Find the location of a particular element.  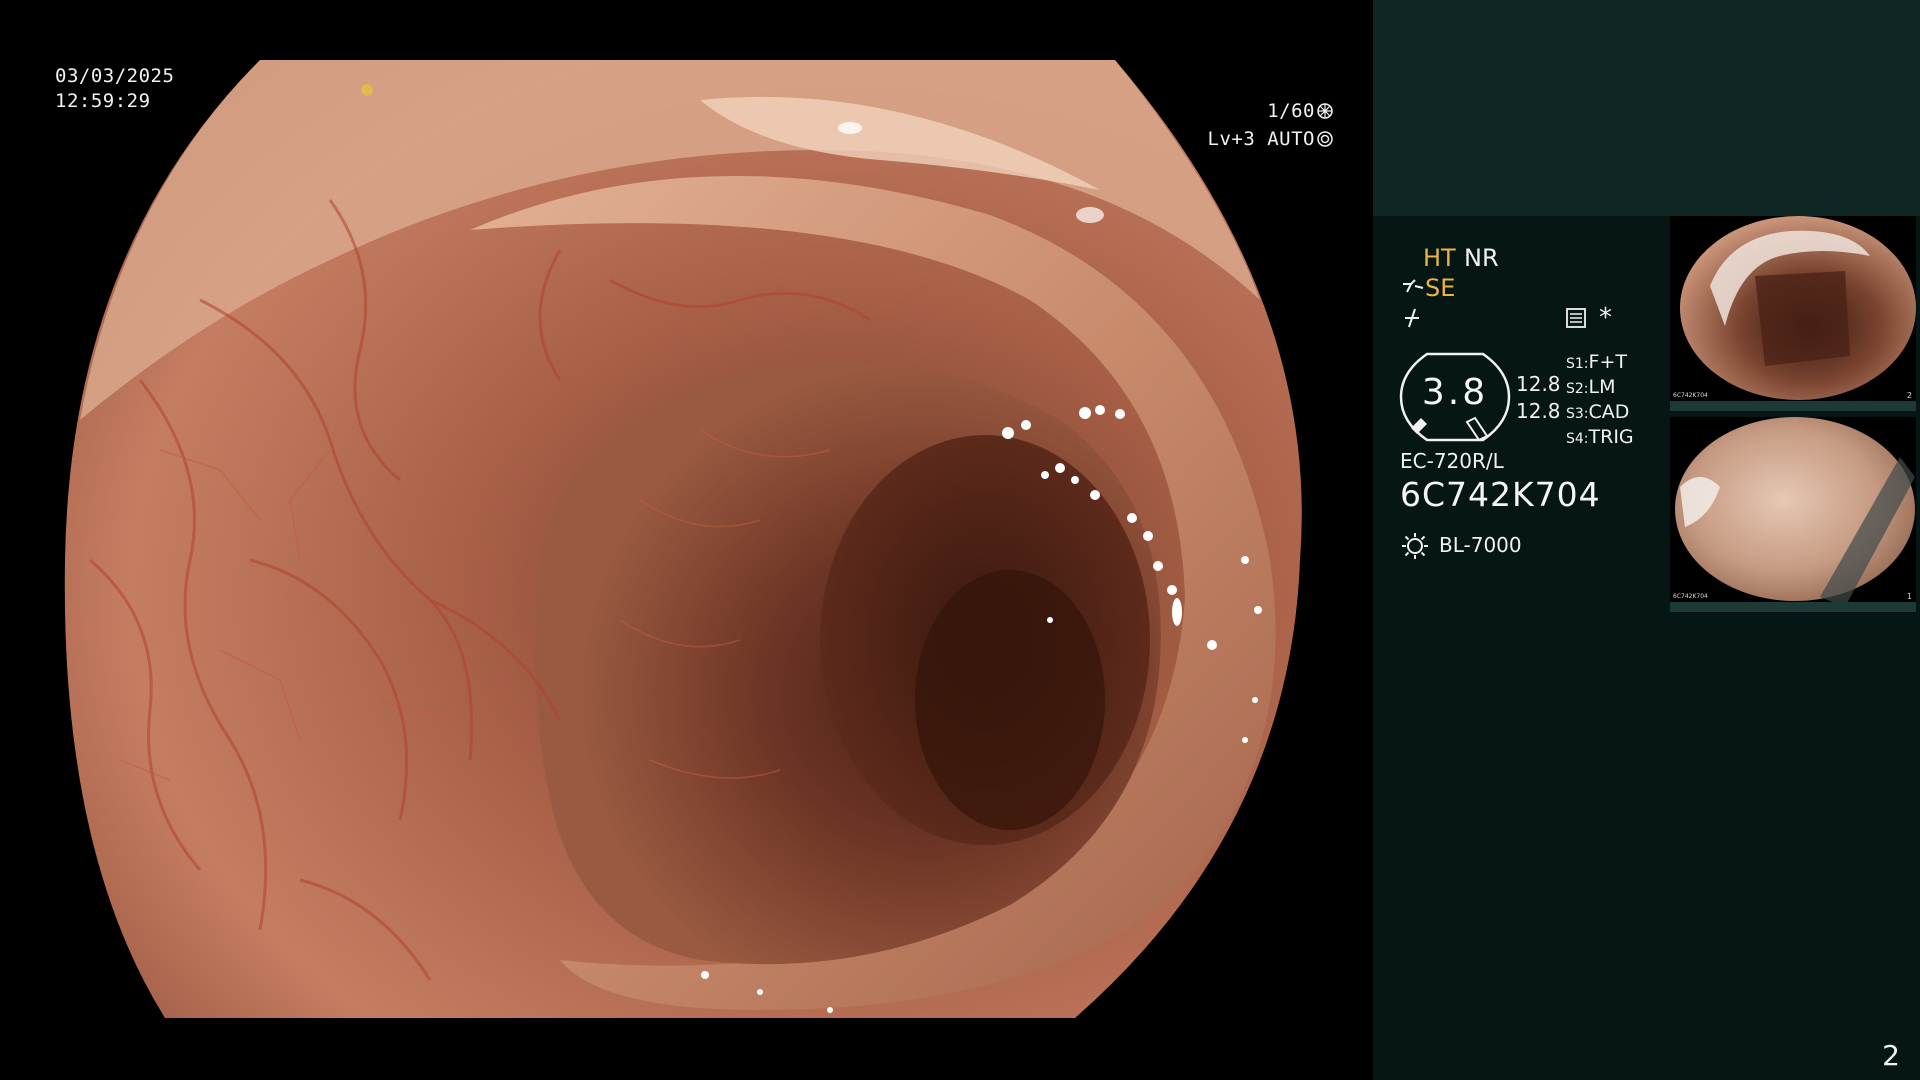

exam-date: 03/03/2025 is located at coordinates (115, 76).